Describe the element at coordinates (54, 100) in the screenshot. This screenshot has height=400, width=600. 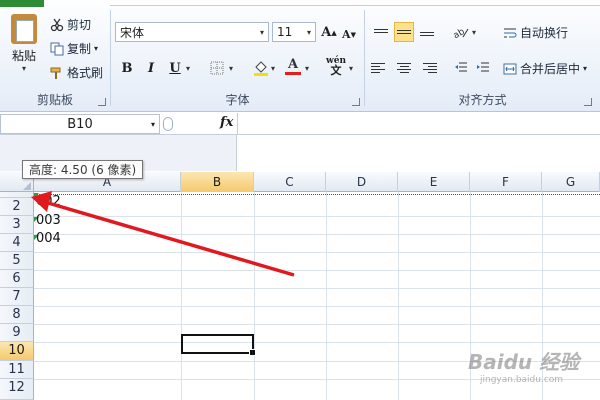
I see `clipboard-group-label: 剪贴板` at that location.